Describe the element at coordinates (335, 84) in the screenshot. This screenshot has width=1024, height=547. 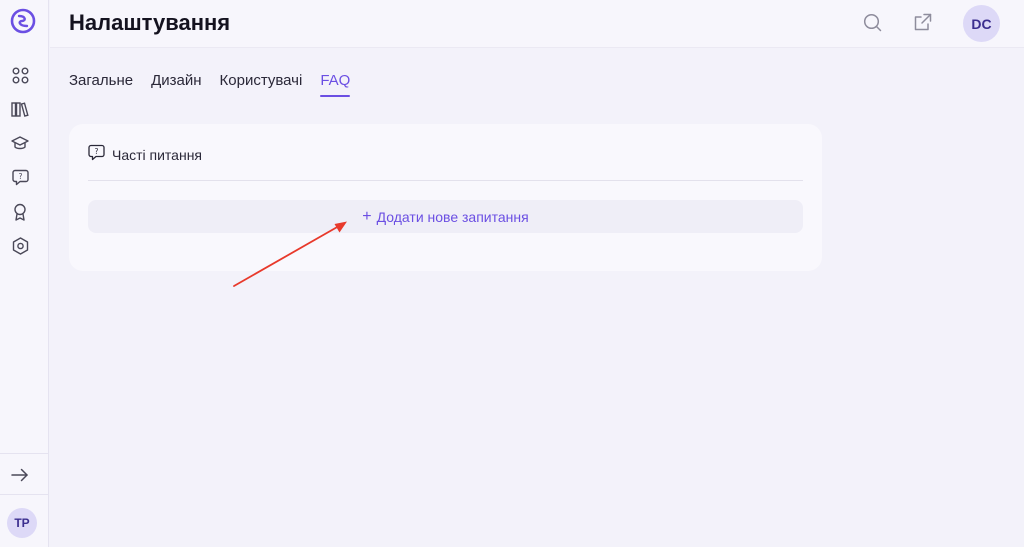
I see `tab-faq: FAQ` at that location.